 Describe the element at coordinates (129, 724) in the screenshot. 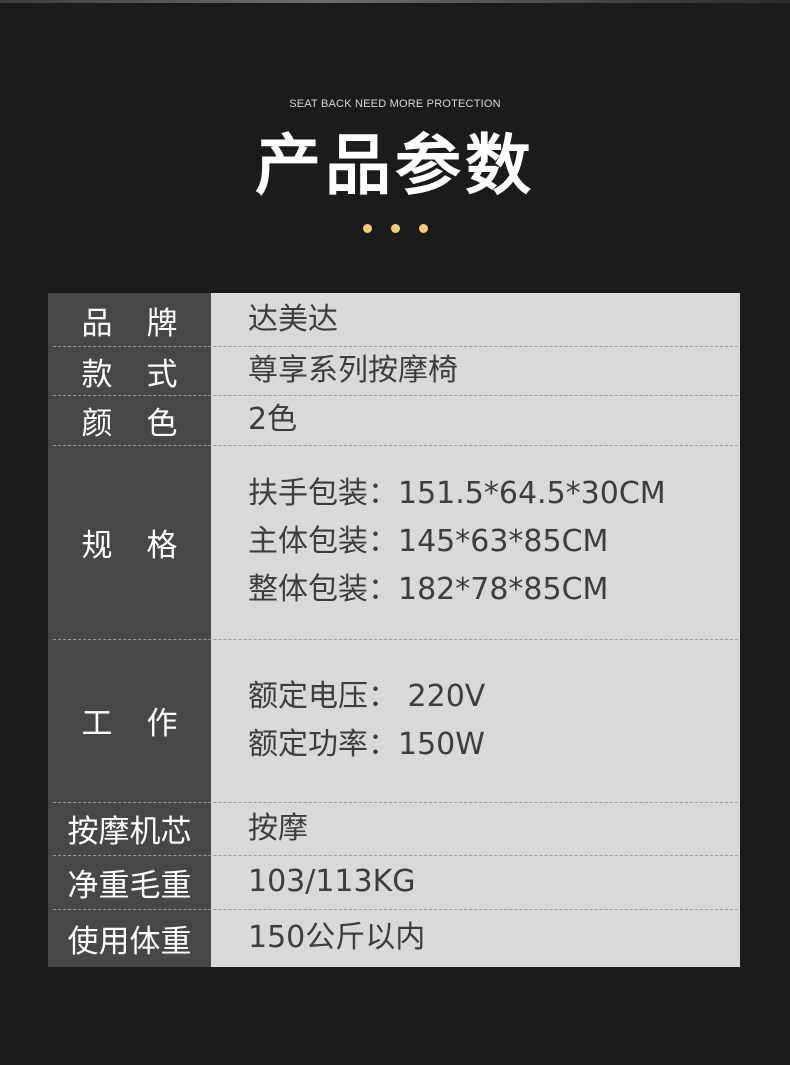

I see `spec-label: 工作` at that location.